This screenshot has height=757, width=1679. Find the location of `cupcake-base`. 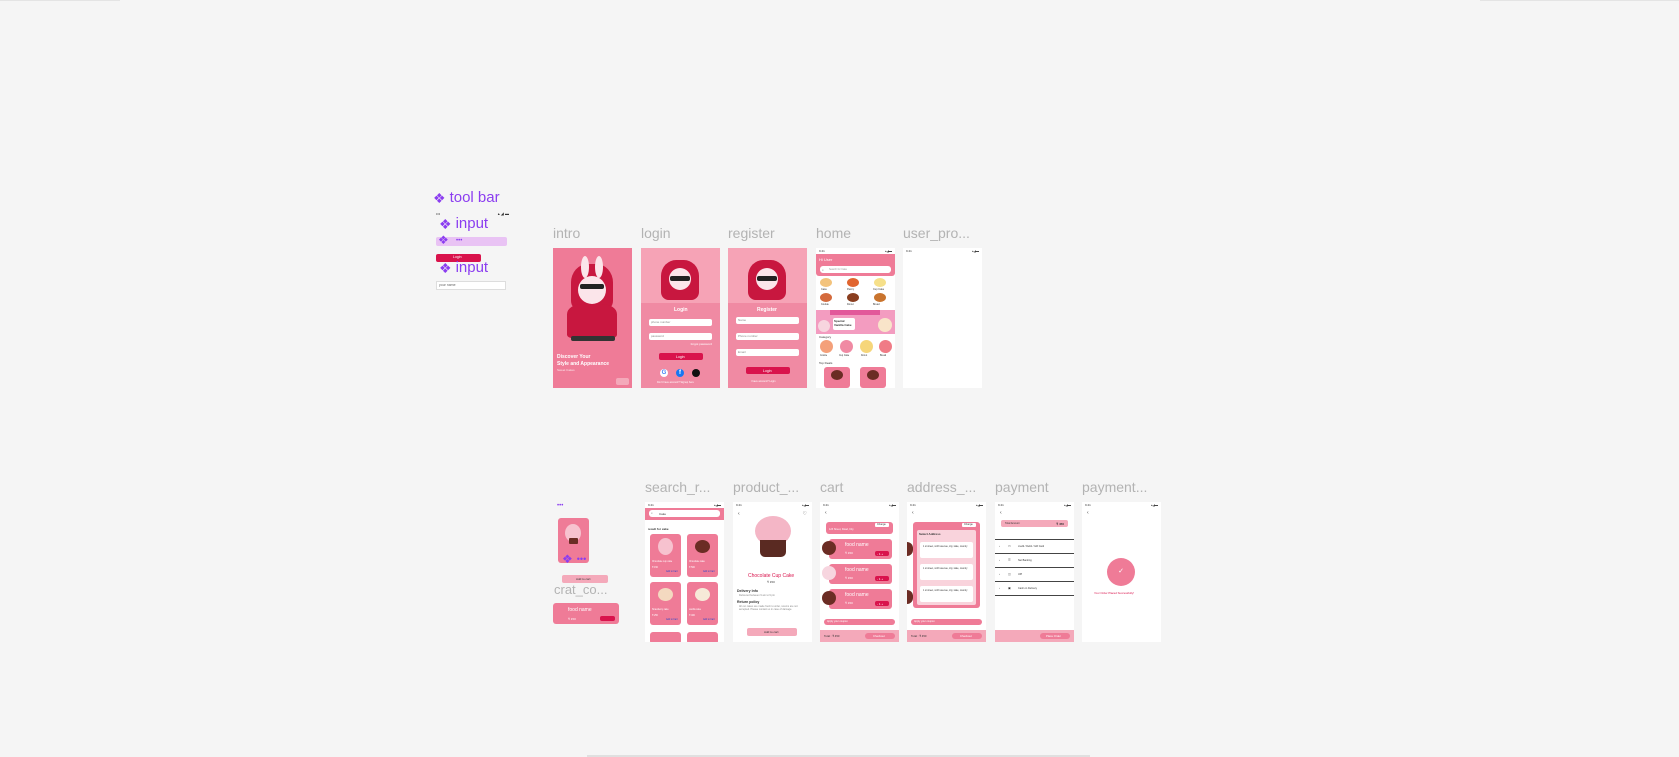

cupcake-base is located at coordinates (573, 541).